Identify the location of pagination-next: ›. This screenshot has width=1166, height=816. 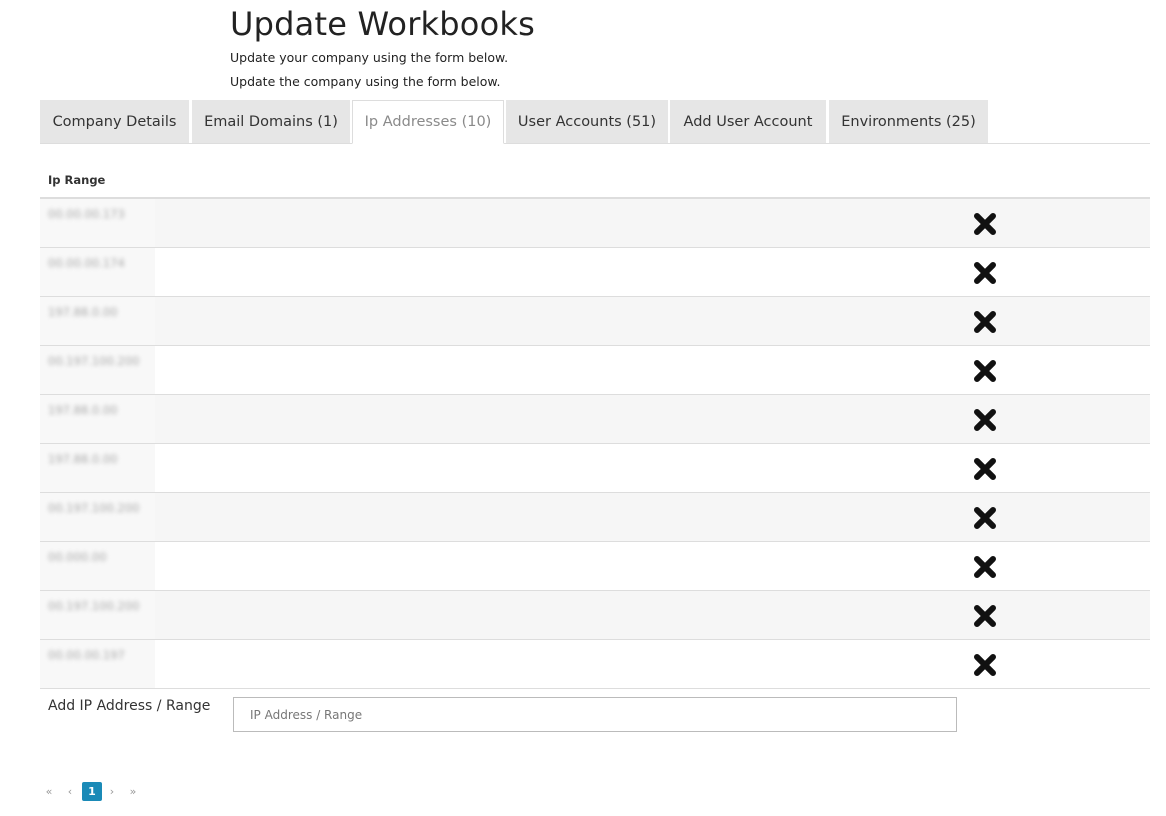
(112, 791).